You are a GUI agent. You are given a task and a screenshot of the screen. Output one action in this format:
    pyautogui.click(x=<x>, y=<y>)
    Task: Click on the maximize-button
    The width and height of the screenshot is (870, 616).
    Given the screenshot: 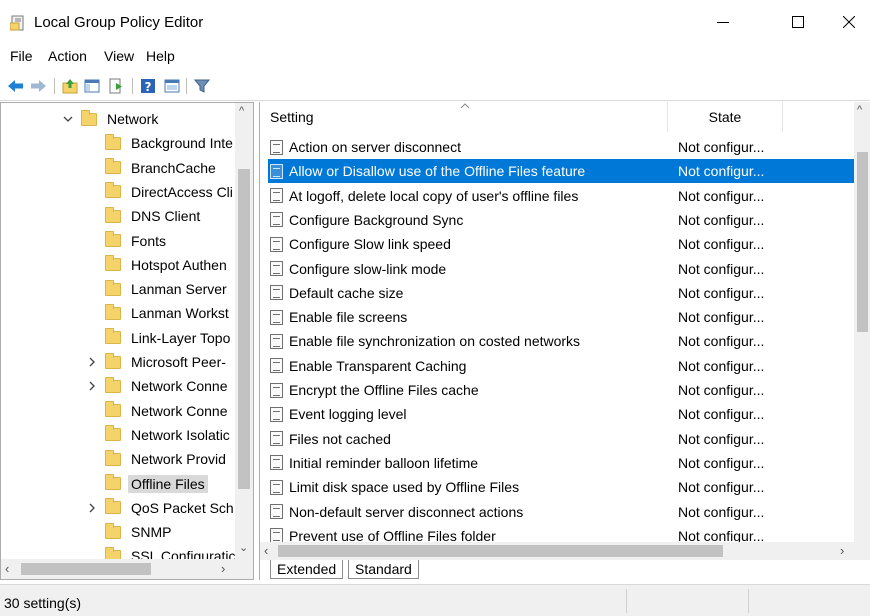 What is the action you would take?
    pyautogui.click(x=798, y=22)
    